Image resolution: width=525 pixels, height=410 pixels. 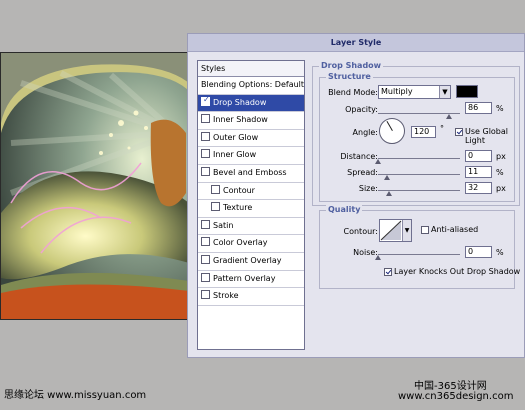 I want to click on style-item-label: Stroke, so click(x=226, y=296).